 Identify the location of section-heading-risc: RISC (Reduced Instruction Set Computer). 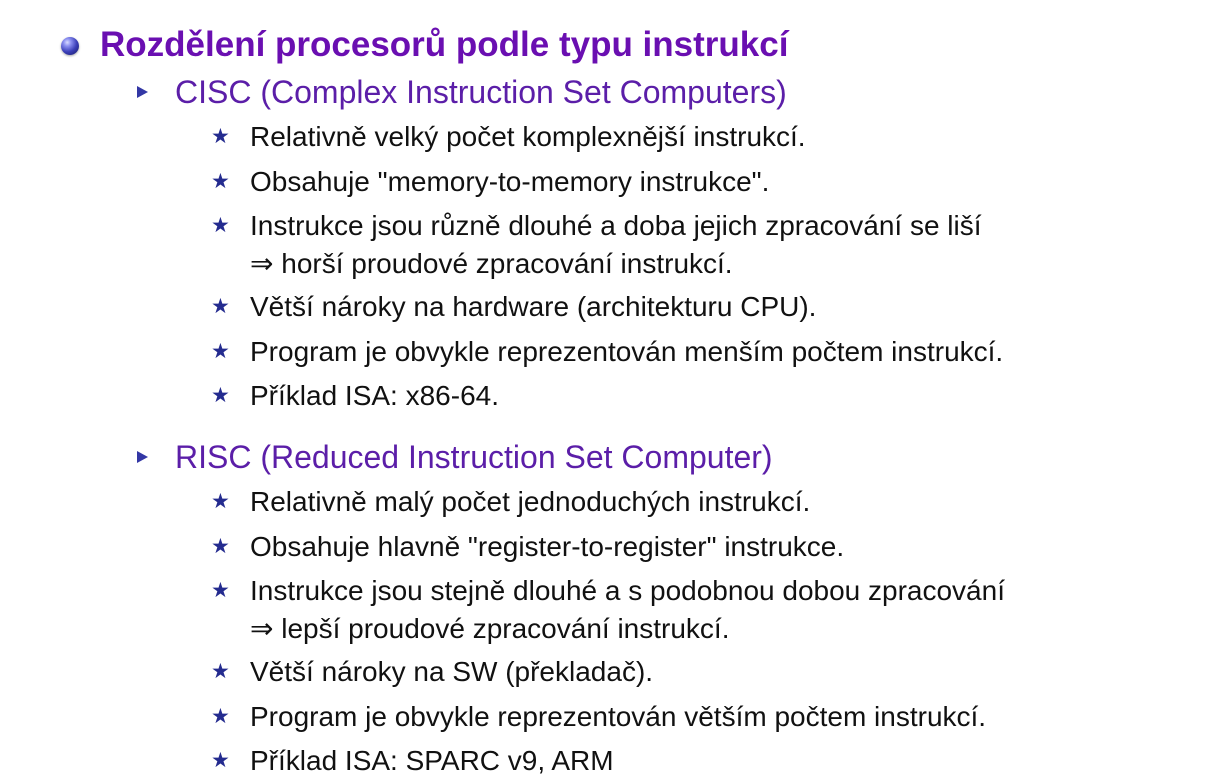
(474, 457).